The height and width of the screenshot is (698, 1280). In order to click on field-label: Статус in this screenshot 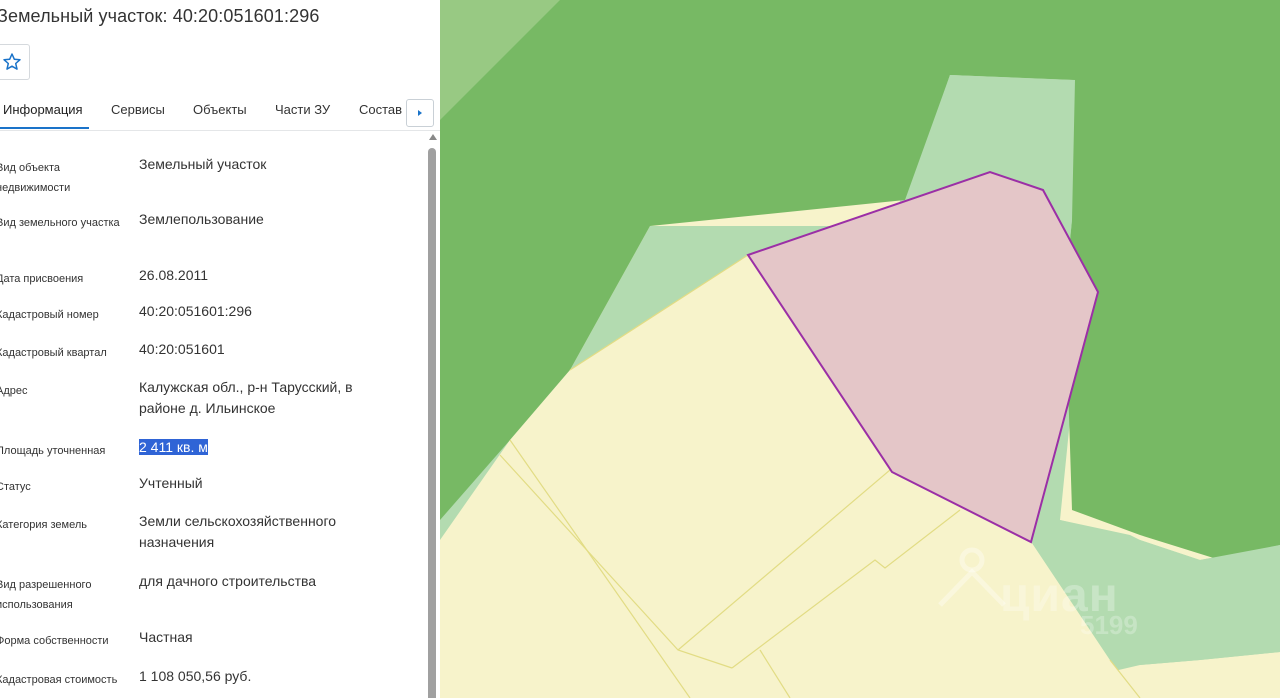, I will do `click(15, 487)`.